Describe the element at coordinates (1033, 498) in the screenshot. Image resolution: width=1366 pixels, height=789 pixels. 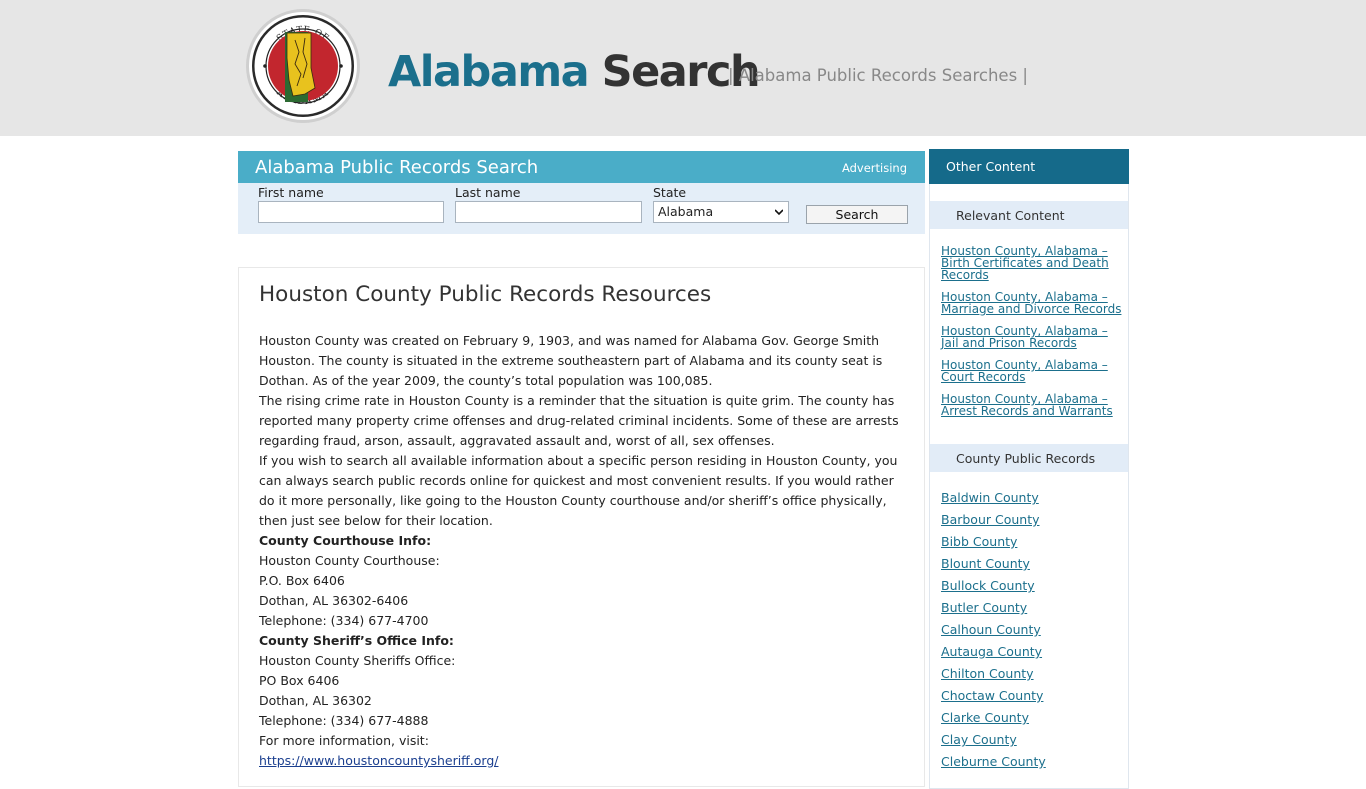
I see `county-link: Baldwin County` at that location.